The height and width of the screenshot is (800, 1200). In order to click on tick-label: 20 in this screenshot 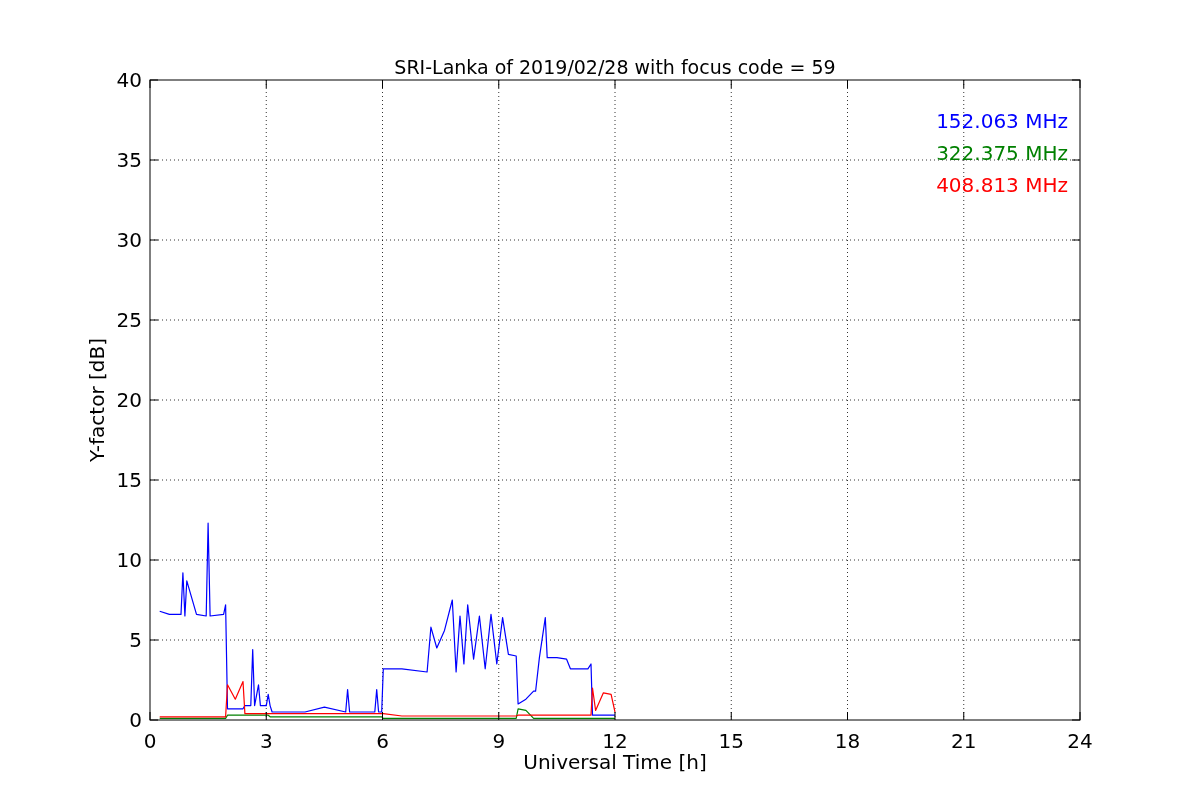, I will do `click(129, 400)`.